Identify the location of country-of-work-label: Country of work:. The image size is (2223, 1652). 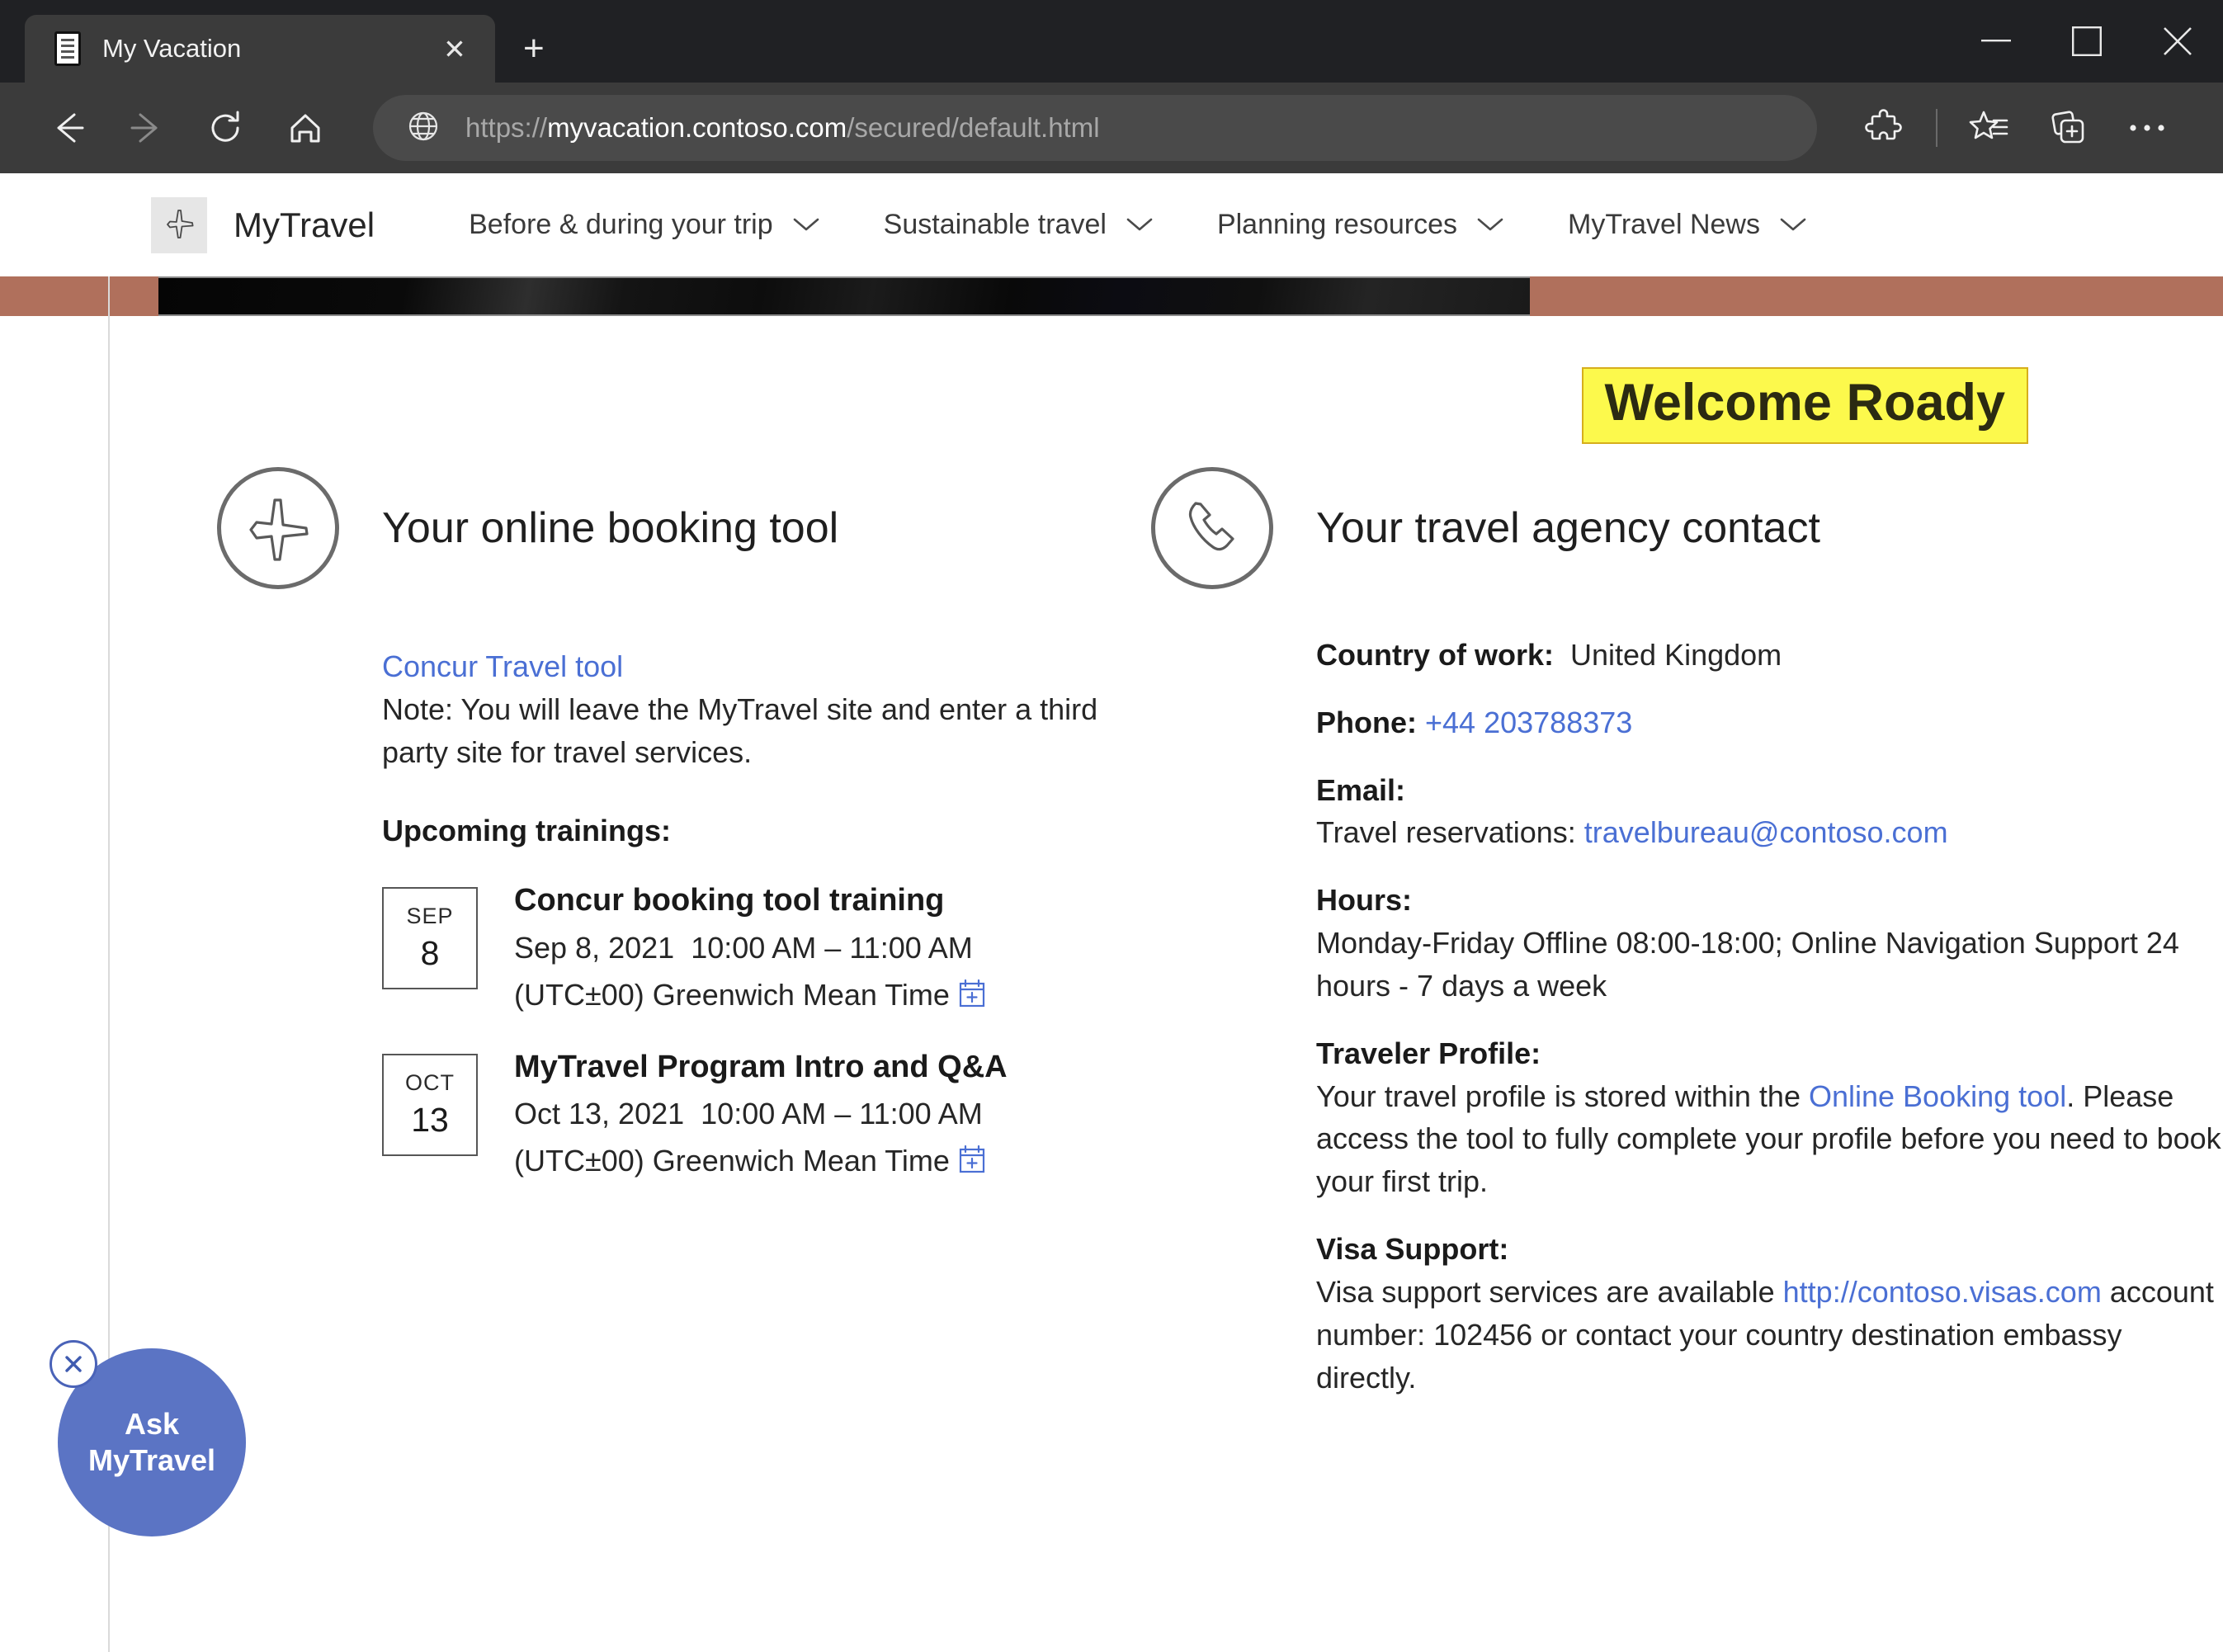
(1435, 655).